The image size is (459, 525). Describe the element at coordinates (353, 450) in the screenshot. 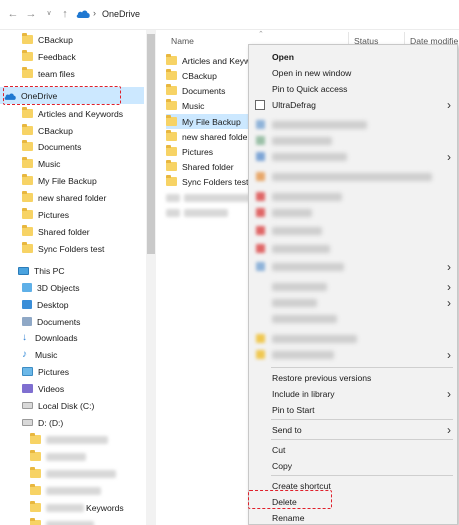

I see `menu-item-cut: Cut` at that location.